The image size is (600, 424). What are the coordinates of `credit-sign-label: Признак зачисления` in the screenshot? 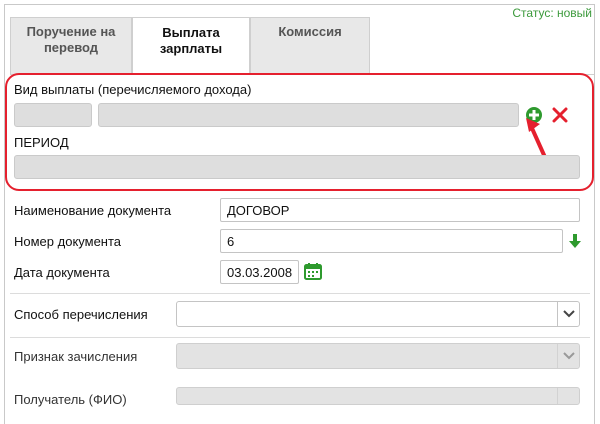 It's located at (76, 356).